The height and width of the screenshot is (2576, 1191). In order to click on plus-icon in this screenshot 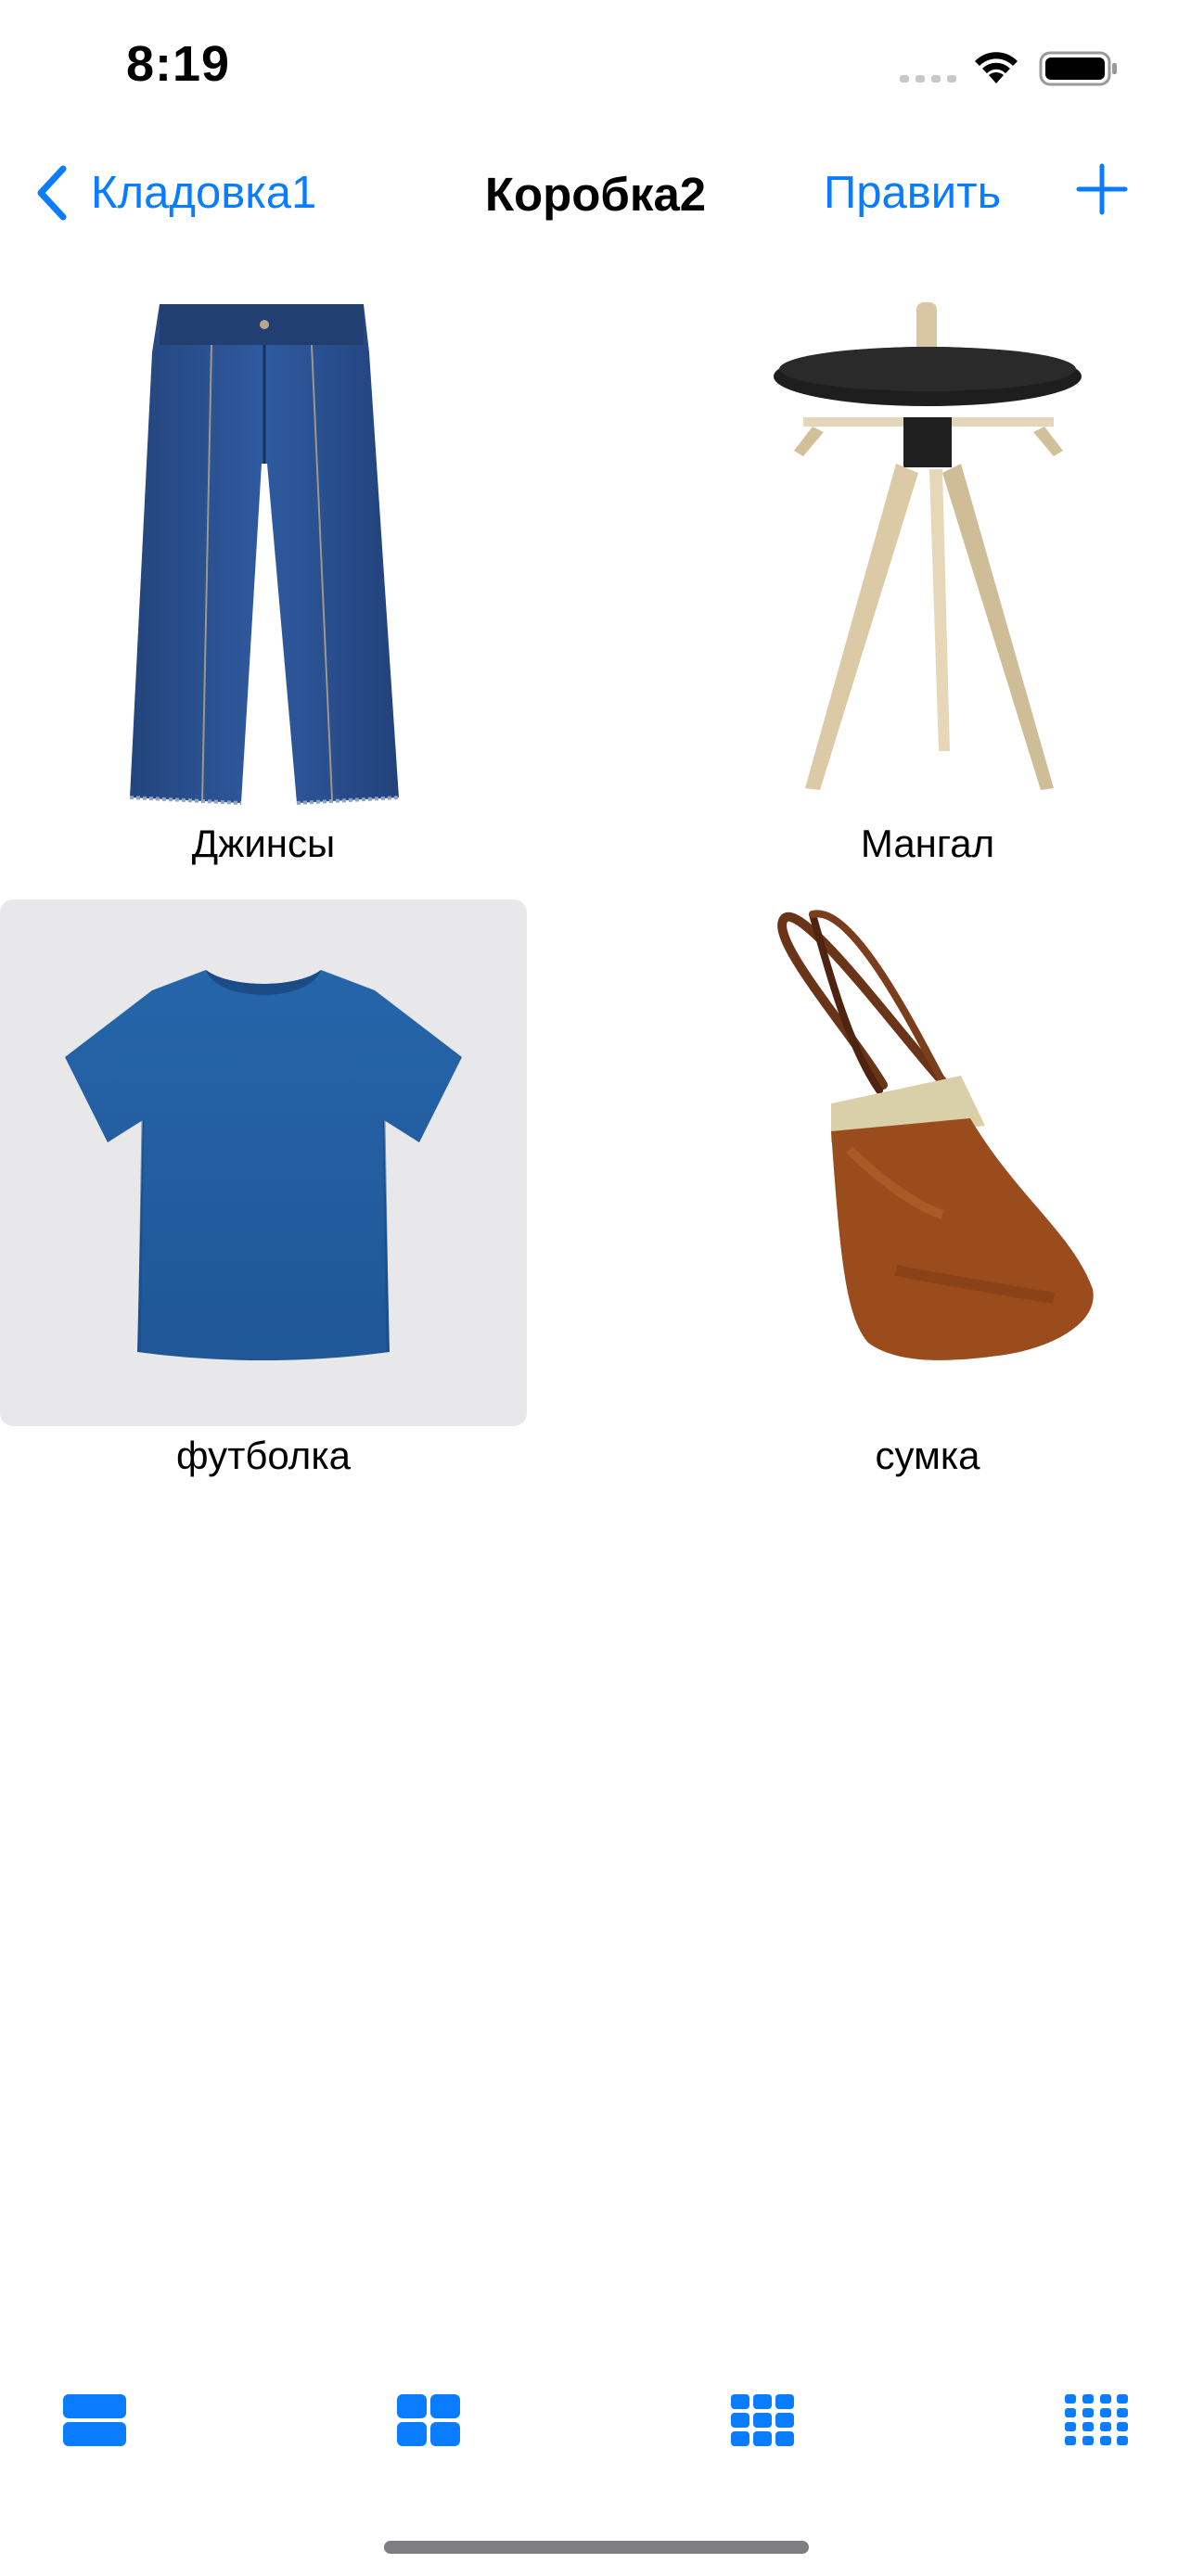, I will do `click(1102, 189)`.